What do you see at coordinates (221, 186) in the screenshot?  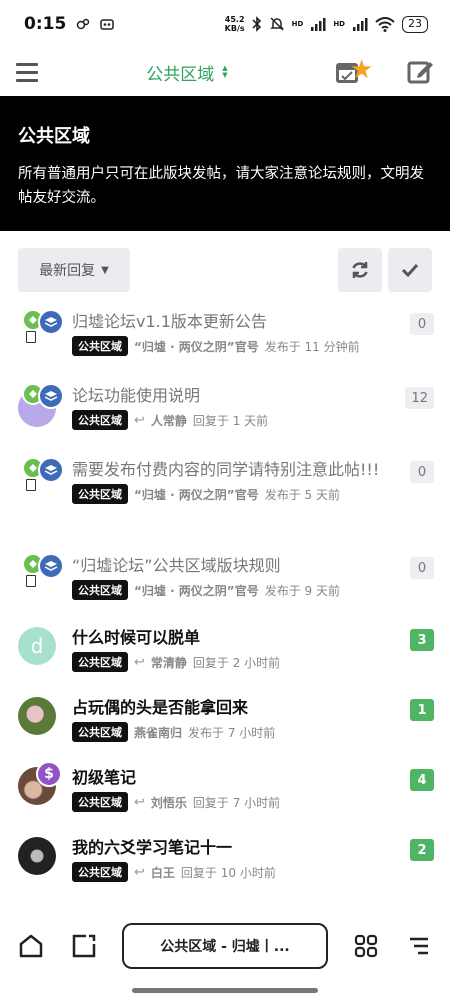 I see `banner-description: 所有普通用户只可在此版块发帖，请大家注意论坛规则，文明发帖友好交流。` at bounding box center [221, 186].